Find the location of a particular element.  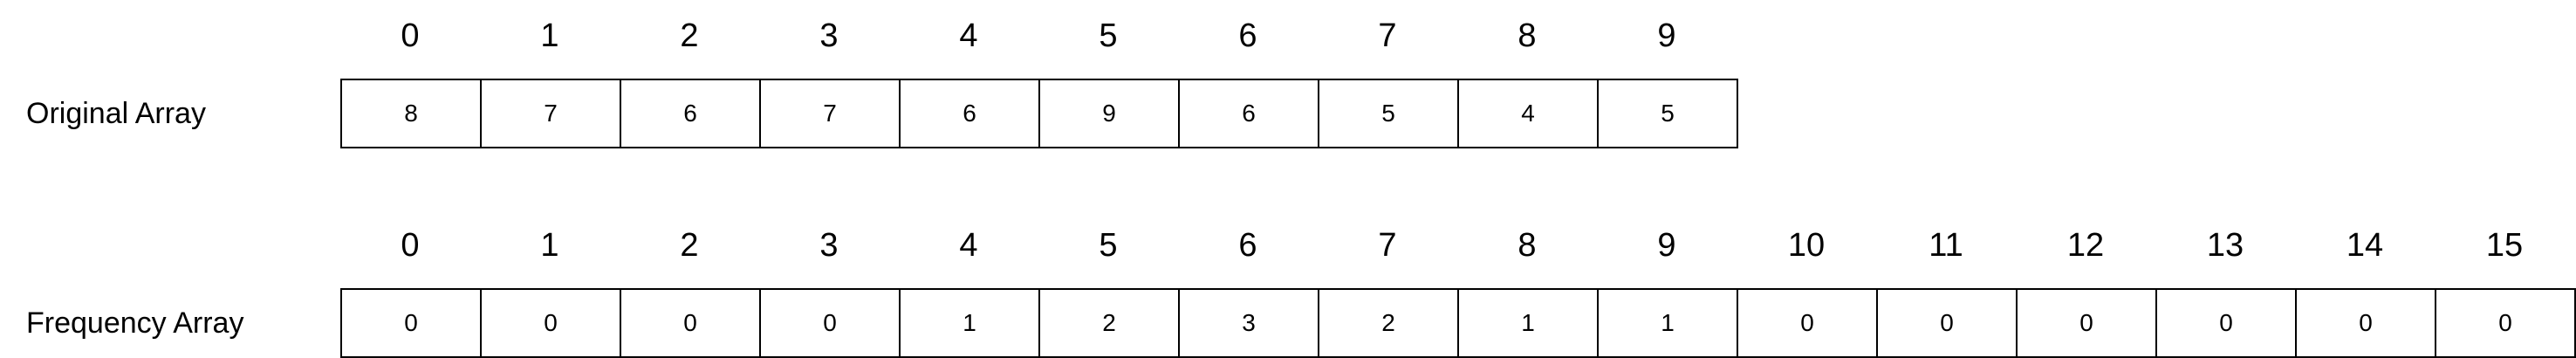

frequency-index-label: 4 is located at coordinates (968, 245).